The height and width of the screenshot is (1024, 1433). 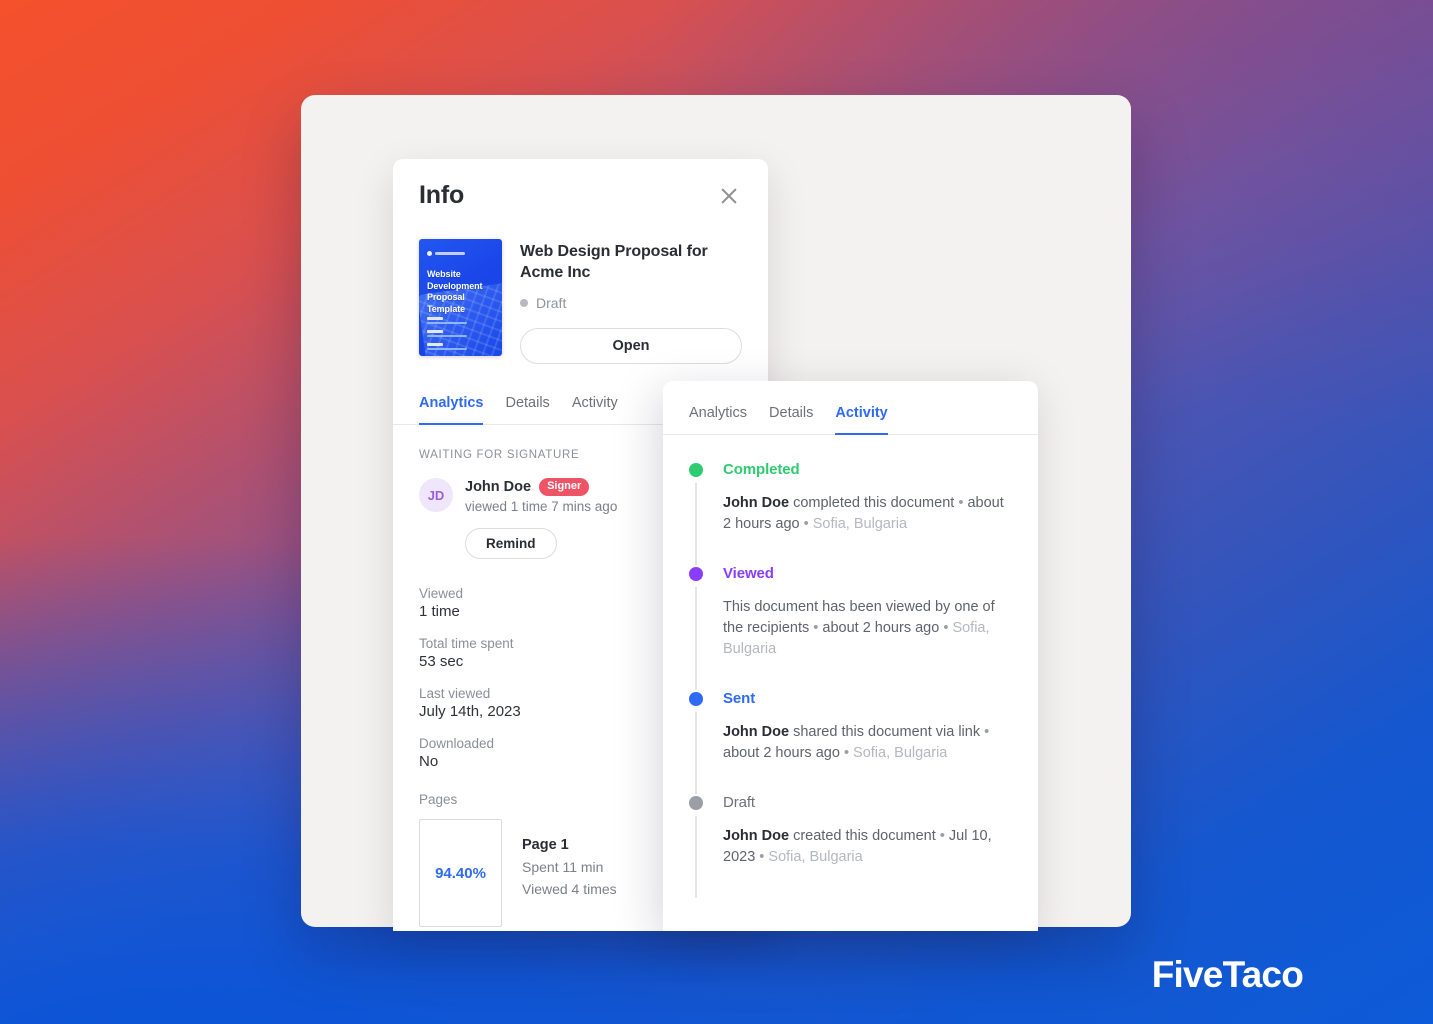 I want to click on thumbnail-meta-lines, so click(x=447, y=336).